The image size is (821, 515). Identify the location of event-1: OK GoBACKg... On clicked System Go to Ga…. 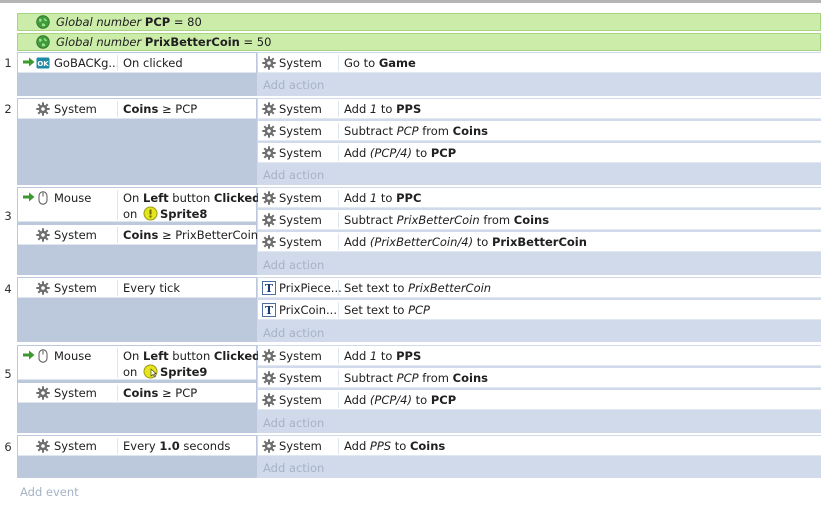
(419, 74).